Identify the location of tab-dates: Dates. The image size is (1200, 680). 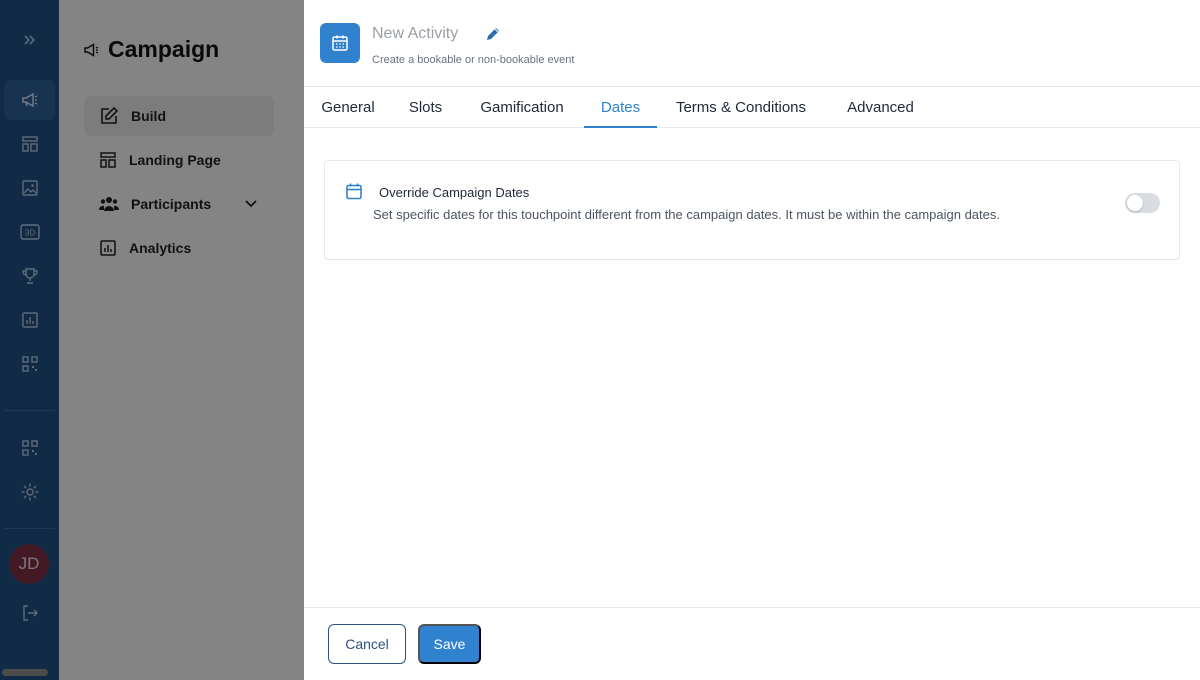
(620, 107).